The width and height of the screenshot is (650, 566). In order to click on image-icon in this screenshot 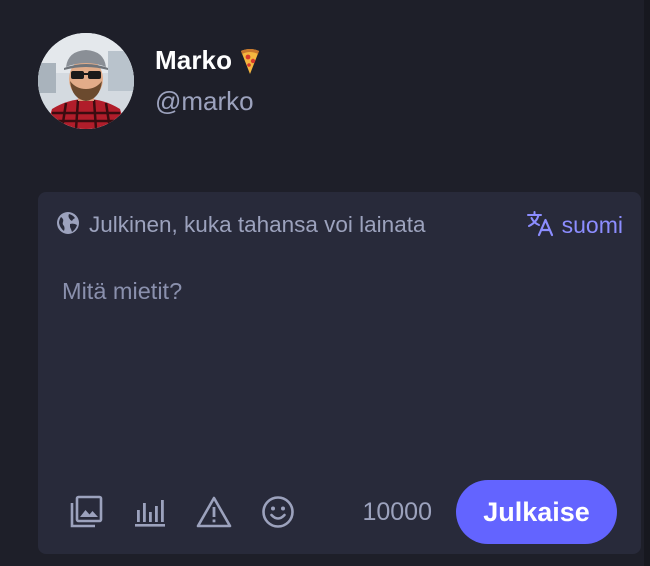, I will do `click(86, 512)`.